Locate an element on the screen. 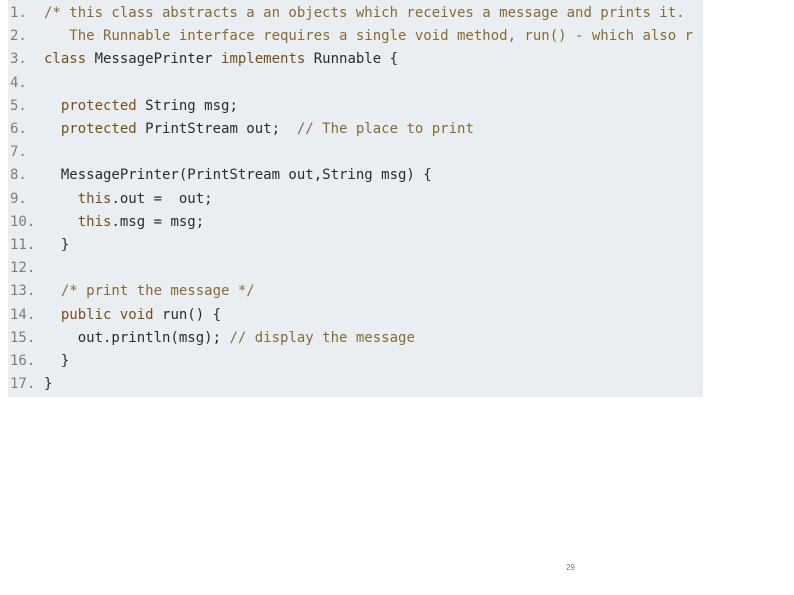 This screenshot has width=794, height=595. line-number: 12. is located at coordinates (23, 268).